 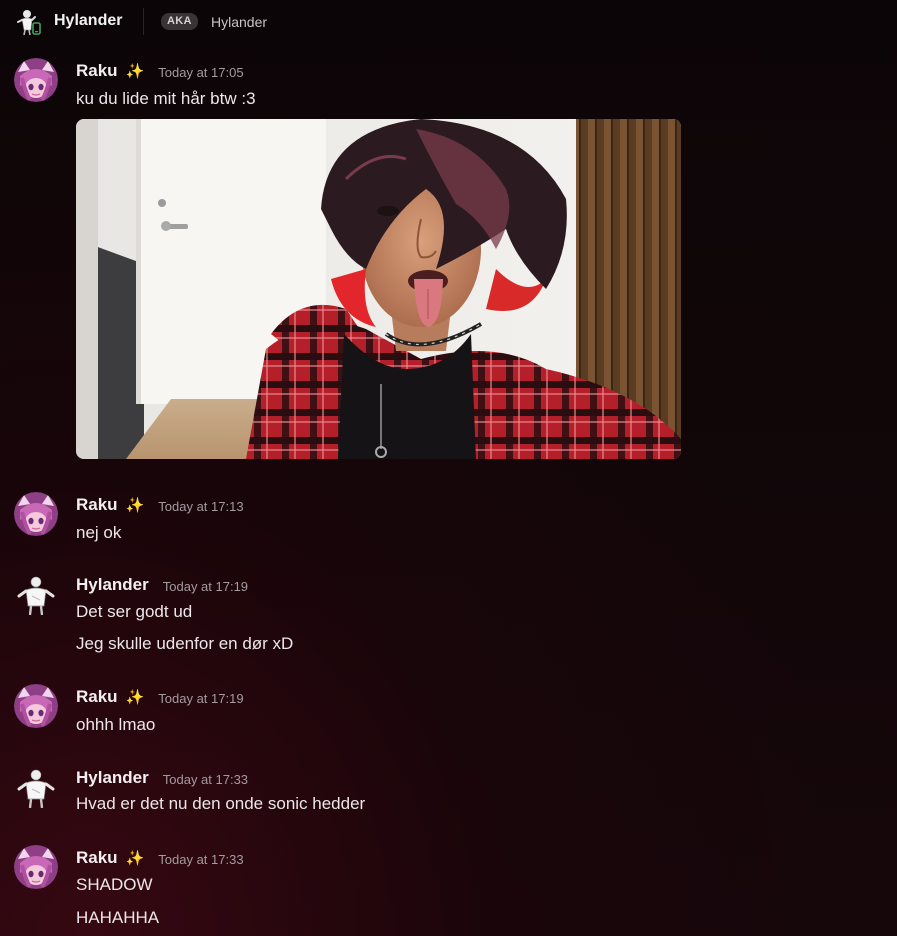 I want to click on channel-header: Hylander AKA Hylander, so click(x=448, y=22).